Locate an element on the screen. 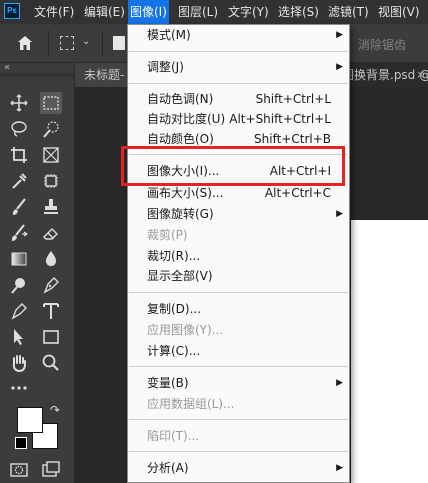 This screenshot has height=483, width=428. anti-alias-checkbox-label: 消除锯齿 is located at coordinates (382, 44).